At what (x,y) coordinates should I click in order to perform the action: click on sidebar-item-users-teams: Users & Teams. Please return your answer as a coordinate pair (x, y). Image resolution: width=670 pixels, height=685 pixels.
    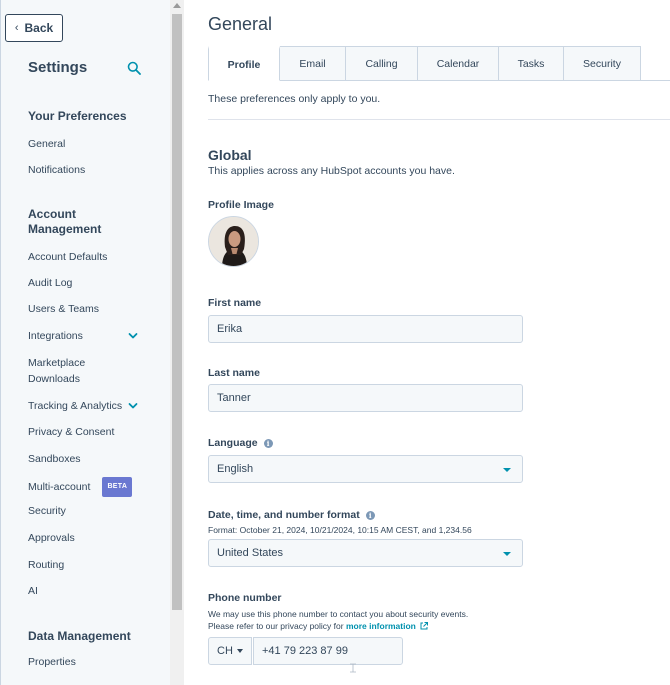
    Looking at the image, I should click on (63, 309).